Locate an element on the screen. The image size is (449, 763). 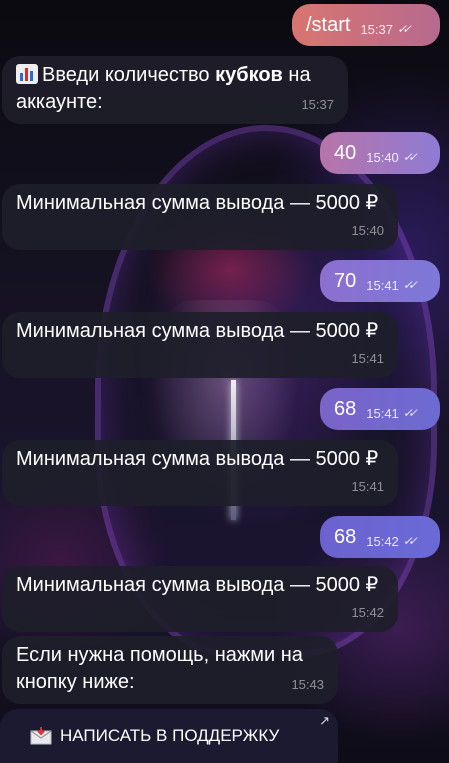
support-button: НАПИСАТЬ В ПОДДЕРЖКУ ↗ is located at coordinates (169, 736).